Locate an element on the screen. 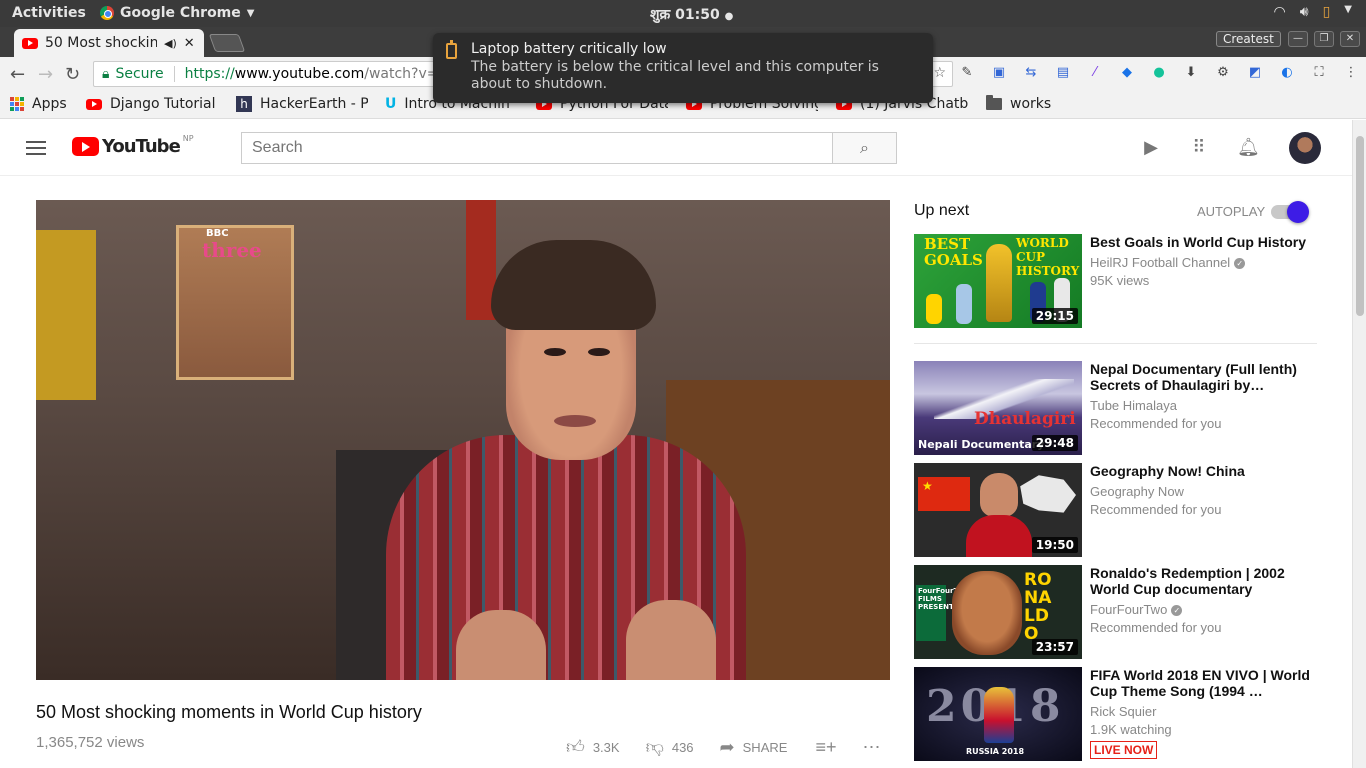 This screenshot has height=768, width=1366. video-actions: 👍︎ 3.3K 👎︎ 436 ➦ SHARE ≡+ ⋯ is located at coordinates (723, 747).